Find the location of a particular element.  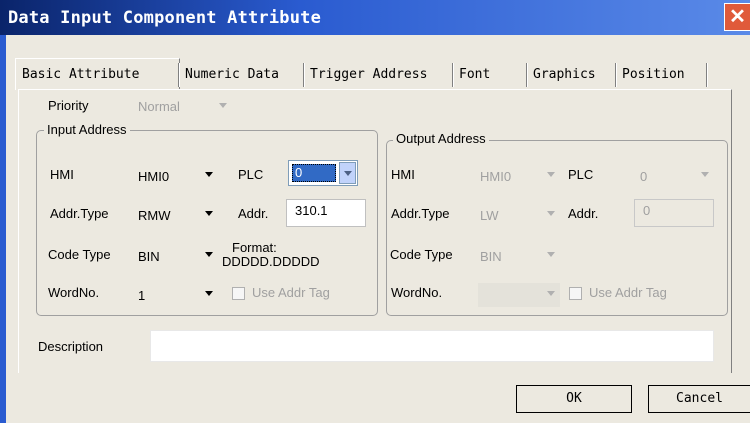

input-hmi-value: HMI0 is located at coordinates (154, 176).